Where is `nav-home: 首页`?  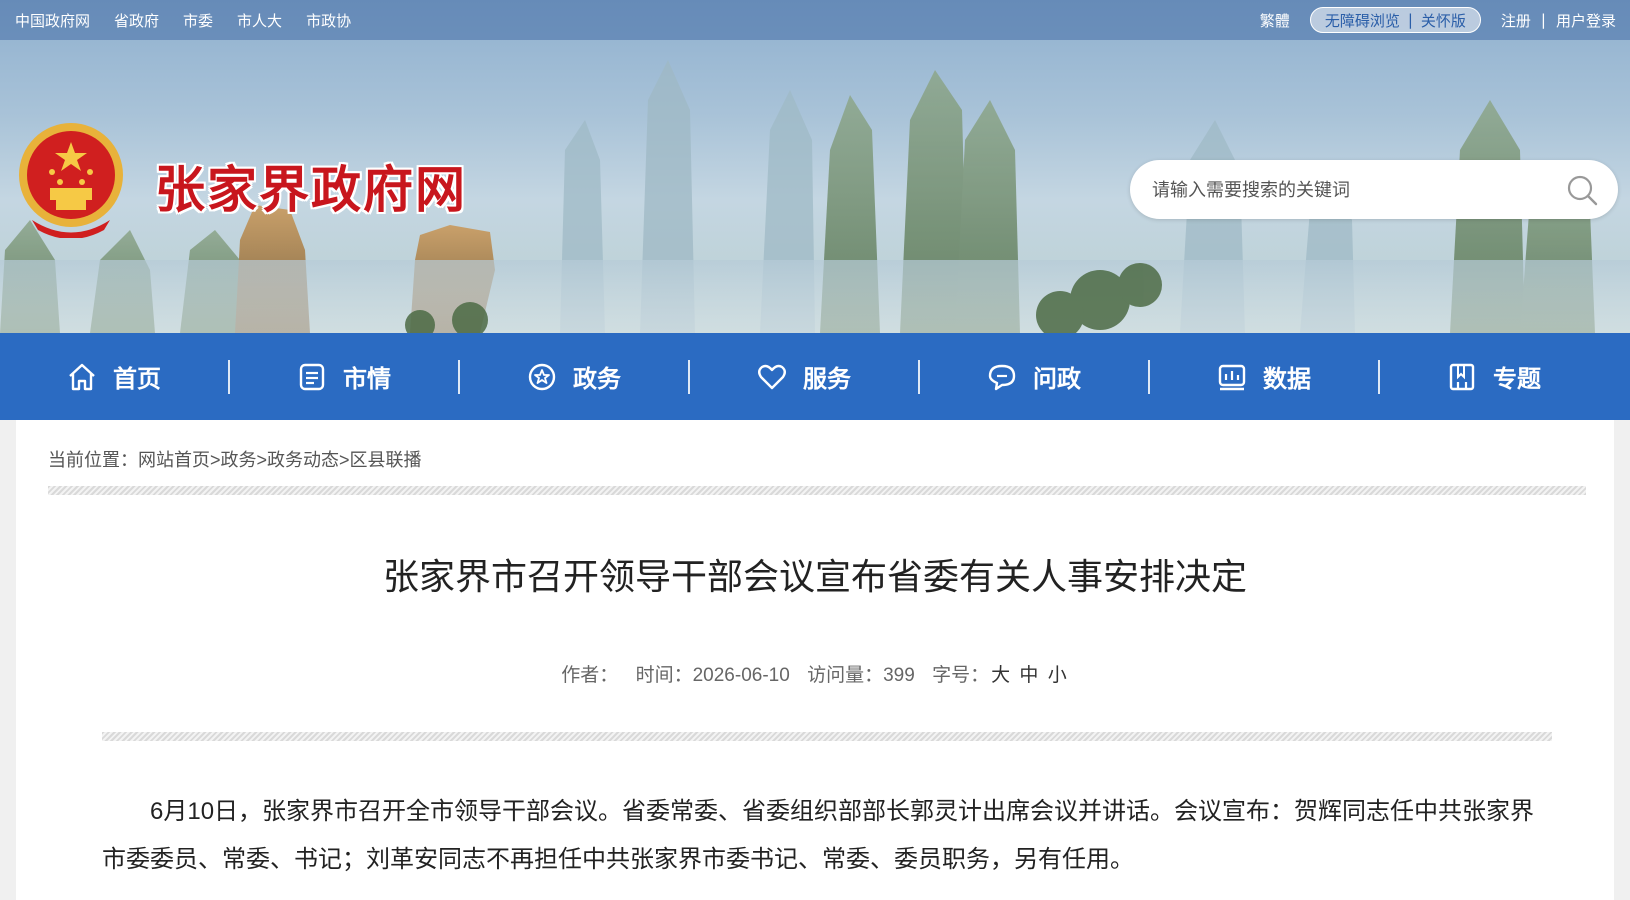
nav-home: 首页 is located at coordinates (114, 376).